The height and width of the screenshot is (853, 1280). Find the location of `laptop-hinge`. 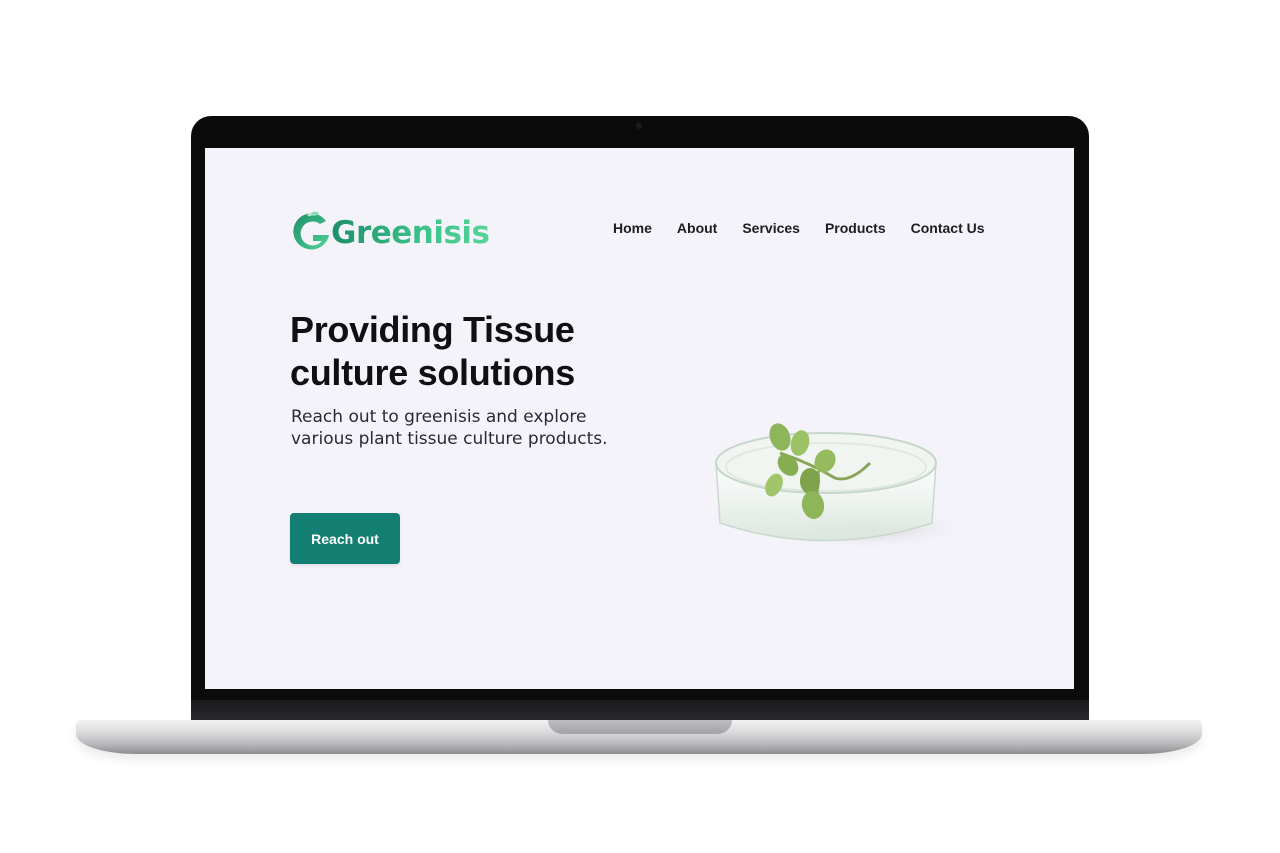

laptop-hinge is located at coordinates (640, 711).